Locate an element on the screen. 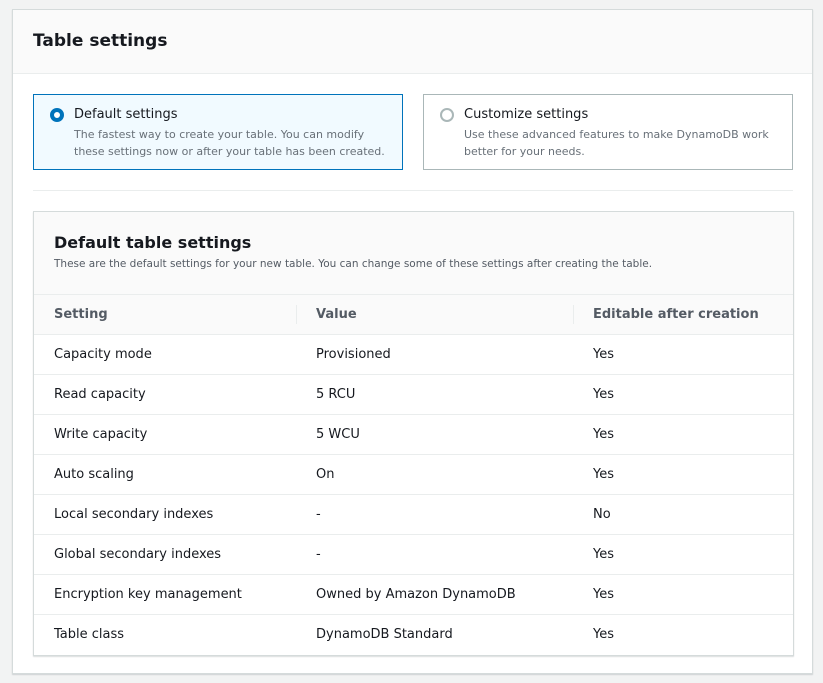 Image resolution: width=823 pixels, height=683 pixels. editable-cell: No is located at coordinates (683, 514).